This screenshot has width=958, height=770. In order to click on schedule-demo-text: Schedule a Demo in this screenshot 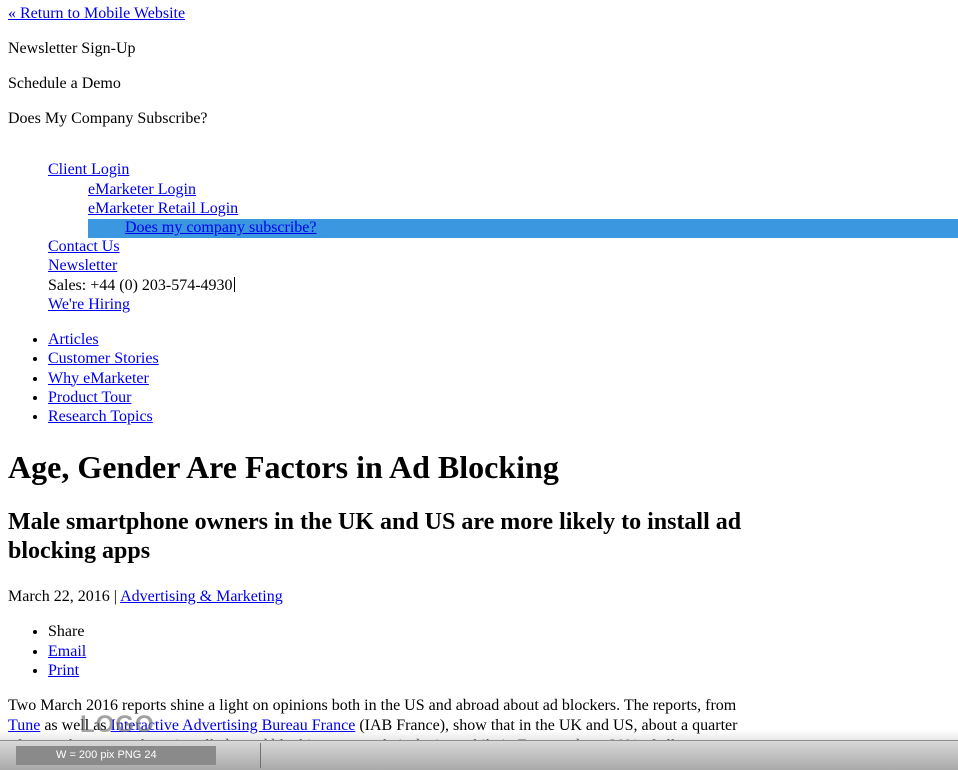, I will do `click(64, 83)`.